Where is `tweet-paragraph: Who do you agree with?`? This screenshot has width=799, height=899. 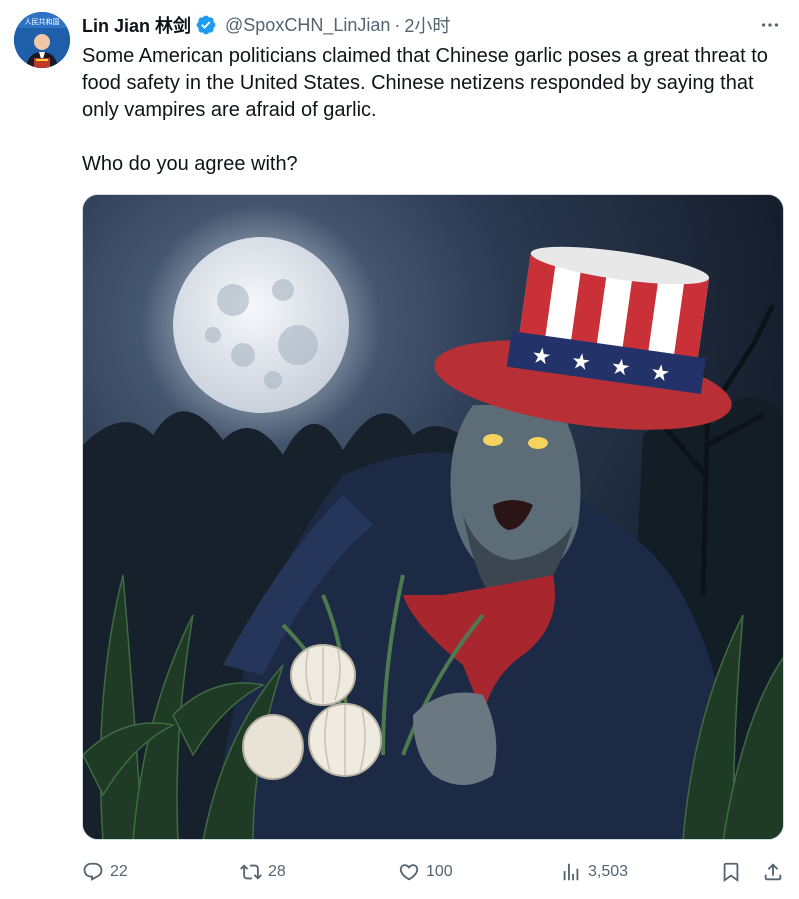 tweet-paragraph: Who do you agree with? is located at coordinates (190, 164).